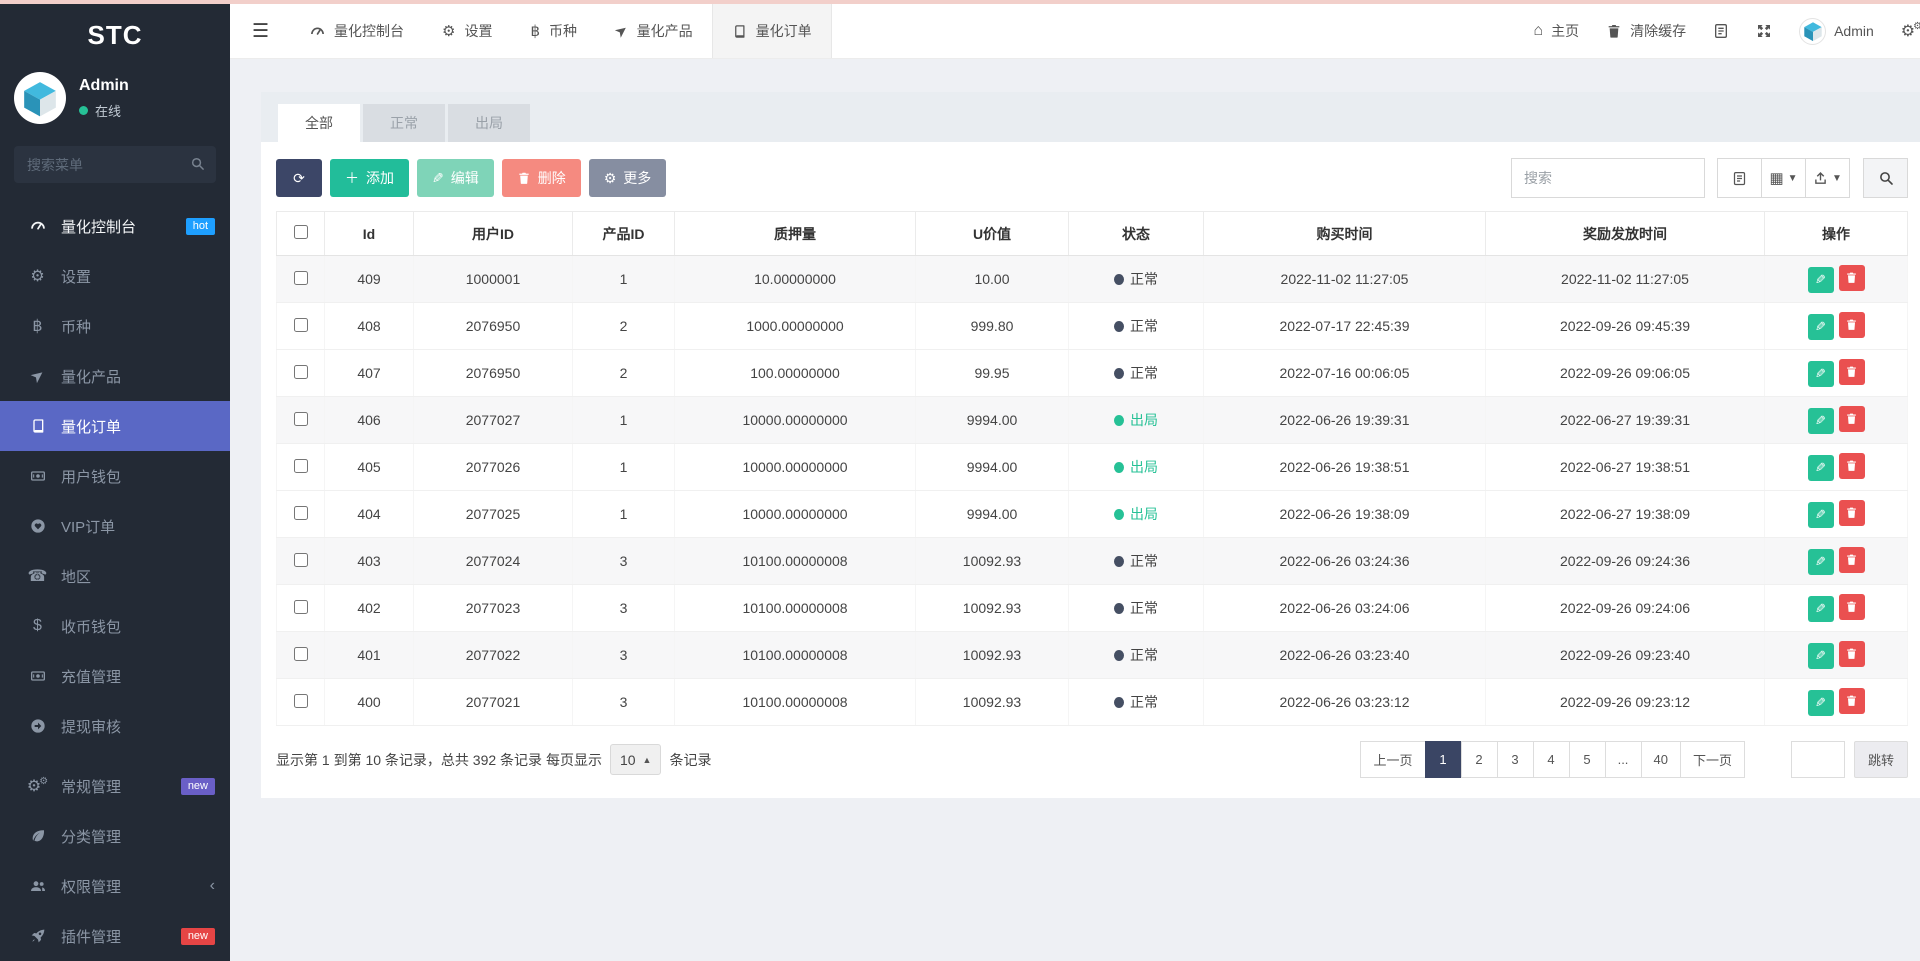  What do you see at coordinates (1783, 178) in the screenshot?
I see `columns-toggle-button: ▦ ▼` at bounding box center [1783, 178].